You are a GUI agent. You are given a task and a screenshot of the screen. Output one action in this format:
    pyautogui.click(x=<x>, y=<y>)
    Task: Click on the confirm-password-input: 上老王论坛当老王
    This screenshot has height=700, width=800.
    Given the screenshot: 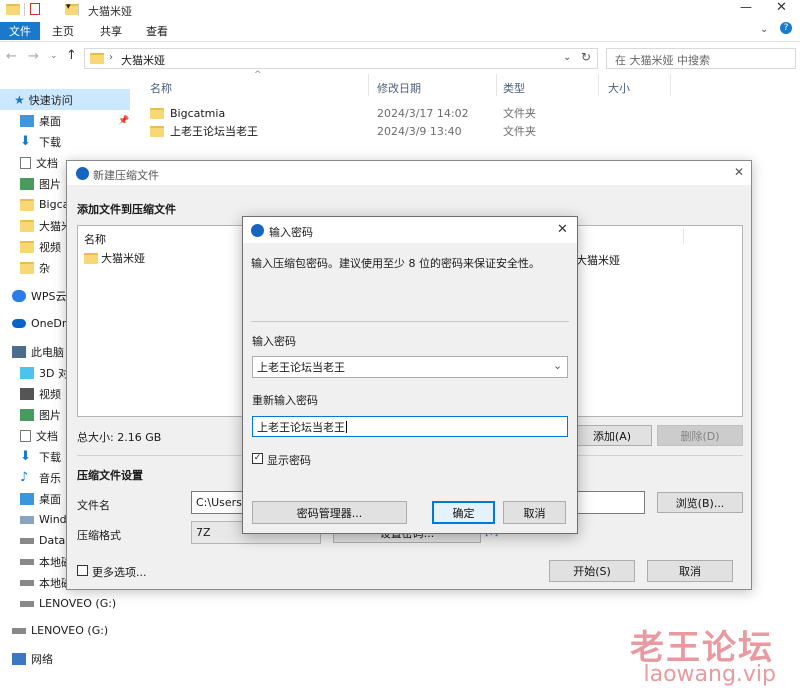 What is the action you would take?
    pyautogui.click(x=410, y=426)
    